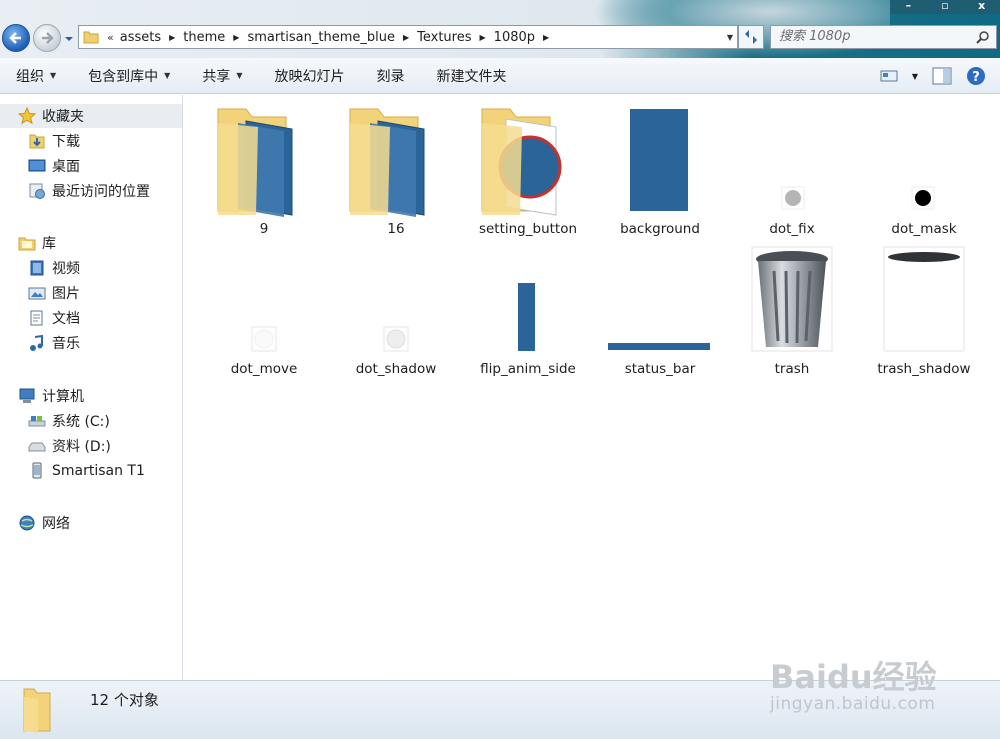 The width and height of the screenshot is (1000, 739). Describe the element at coordinates (27, 396) in the screenshot. I see `computer-icon` at that location.